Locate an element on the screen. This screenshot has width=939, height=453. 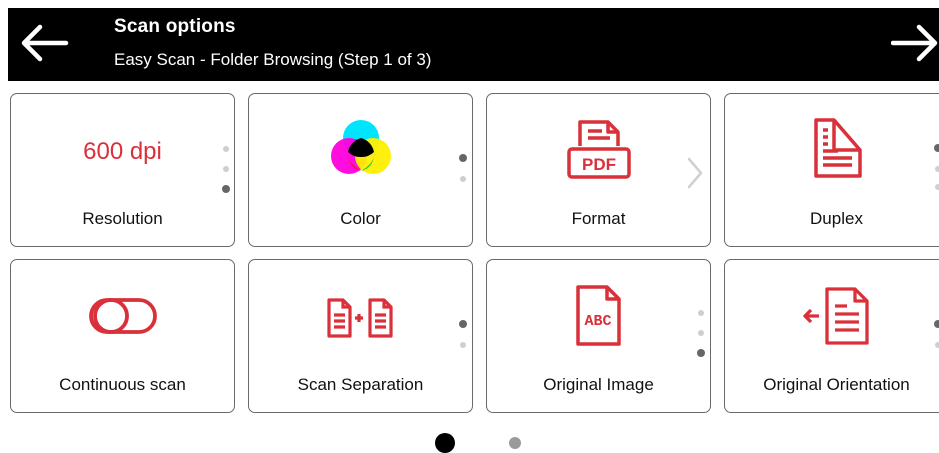
tile-label-resolution: Resolution is located at coordinates (122, 218).